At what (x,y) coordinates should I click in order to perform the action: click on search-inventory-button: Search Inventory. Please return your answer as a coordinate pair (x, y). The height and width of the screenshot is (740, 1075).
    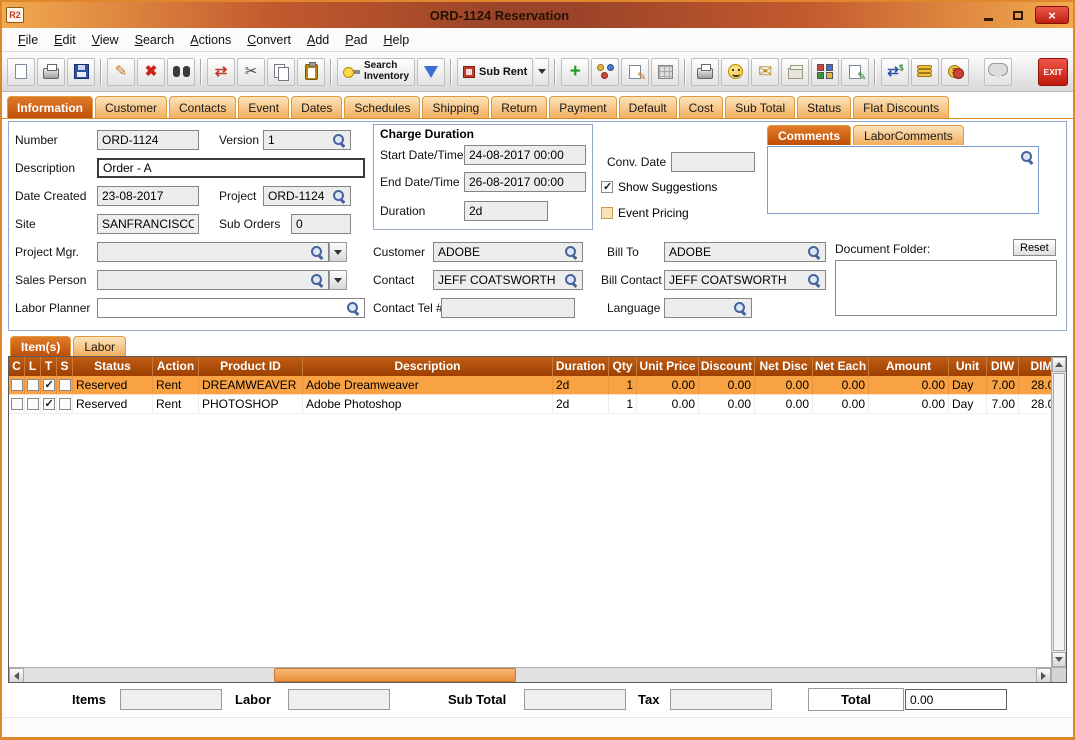
    Looking at the image, I should click on (376, 71).